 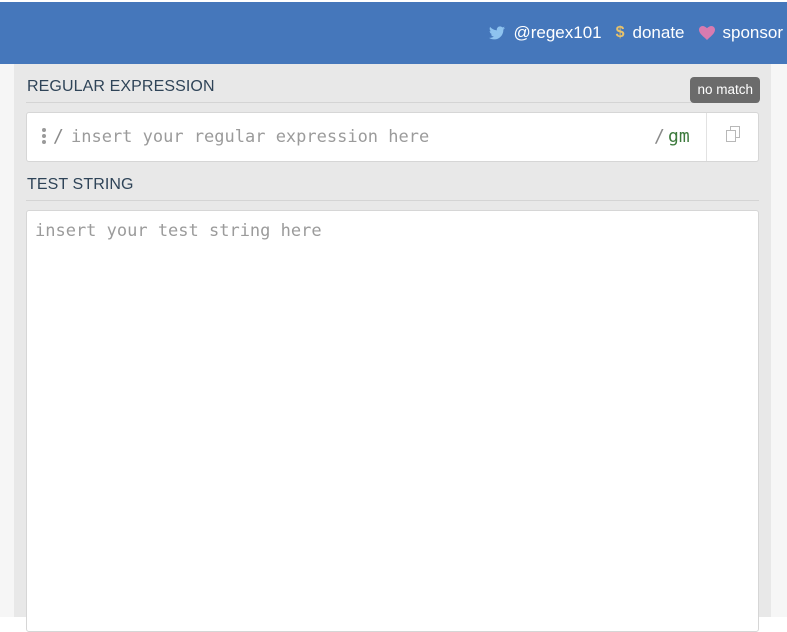 What do you see at coordinates (497, 33) in the screenshot?
I see `twitter-icon` at bounding box center [497, 33].